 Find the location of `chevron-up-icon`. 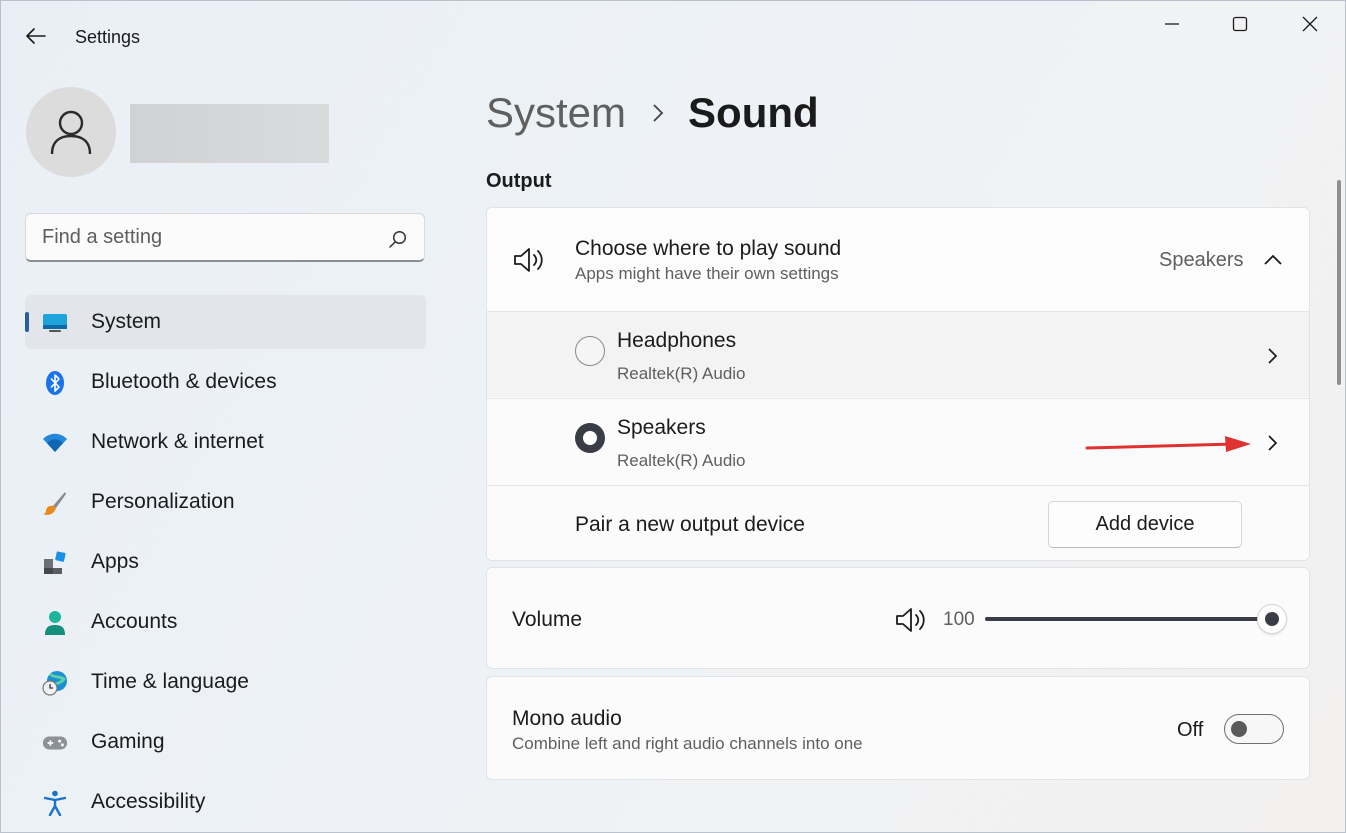

chevron-up-icon is located at coordinates (1273, 260).